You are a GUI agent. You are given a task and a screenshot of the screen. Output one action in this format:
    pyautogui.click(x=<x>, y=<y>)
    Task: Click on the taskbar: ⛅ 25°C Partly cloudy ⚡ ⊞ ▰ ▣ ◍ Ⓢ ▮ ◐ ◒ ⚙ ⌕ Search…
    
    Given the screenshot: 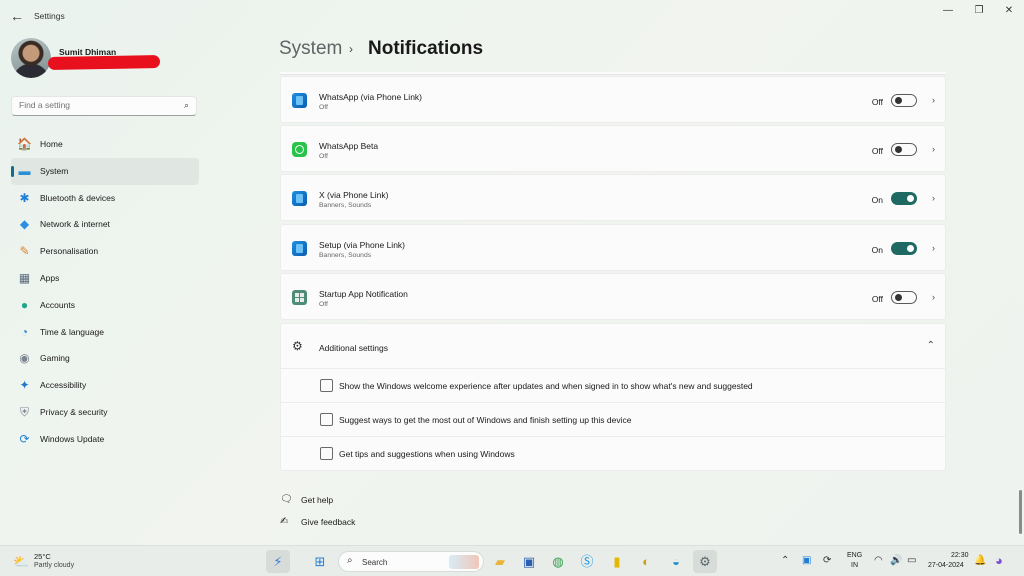 What is the action you would take?
    pyautogui.click(x=512, y=560)
    